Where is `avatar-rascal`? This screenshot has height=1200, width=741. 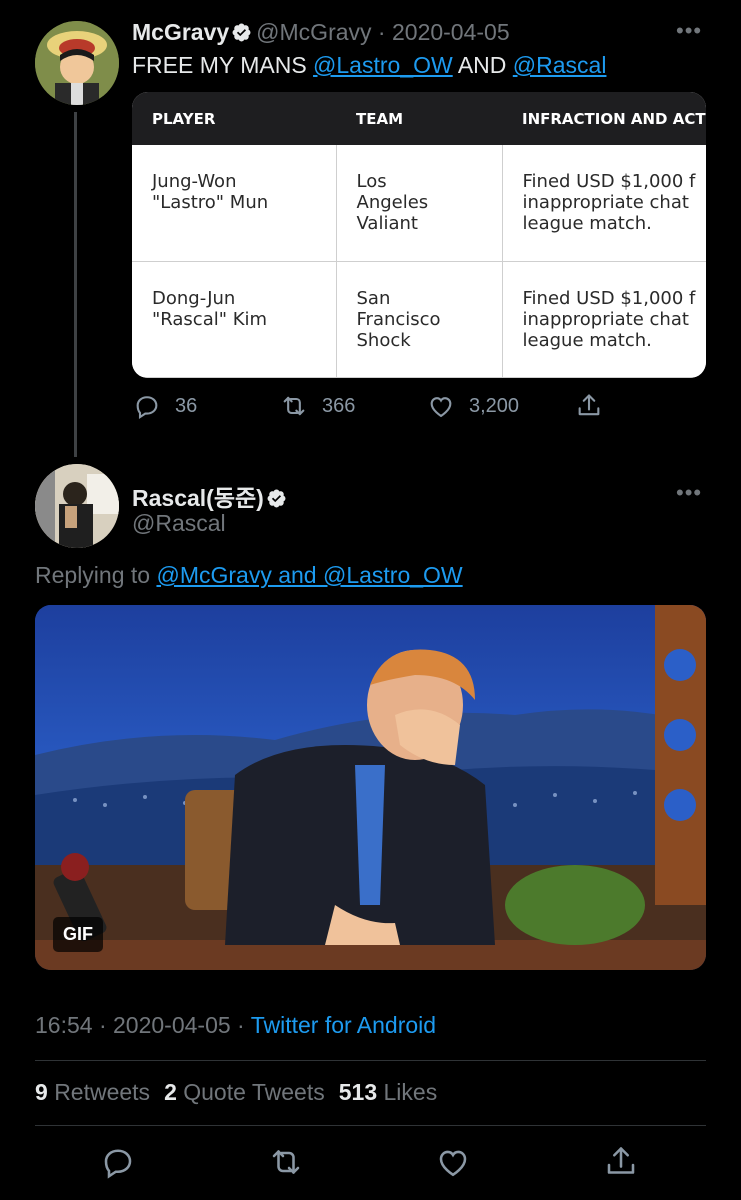
avatar-rascal is located at coordinates (77, 506).